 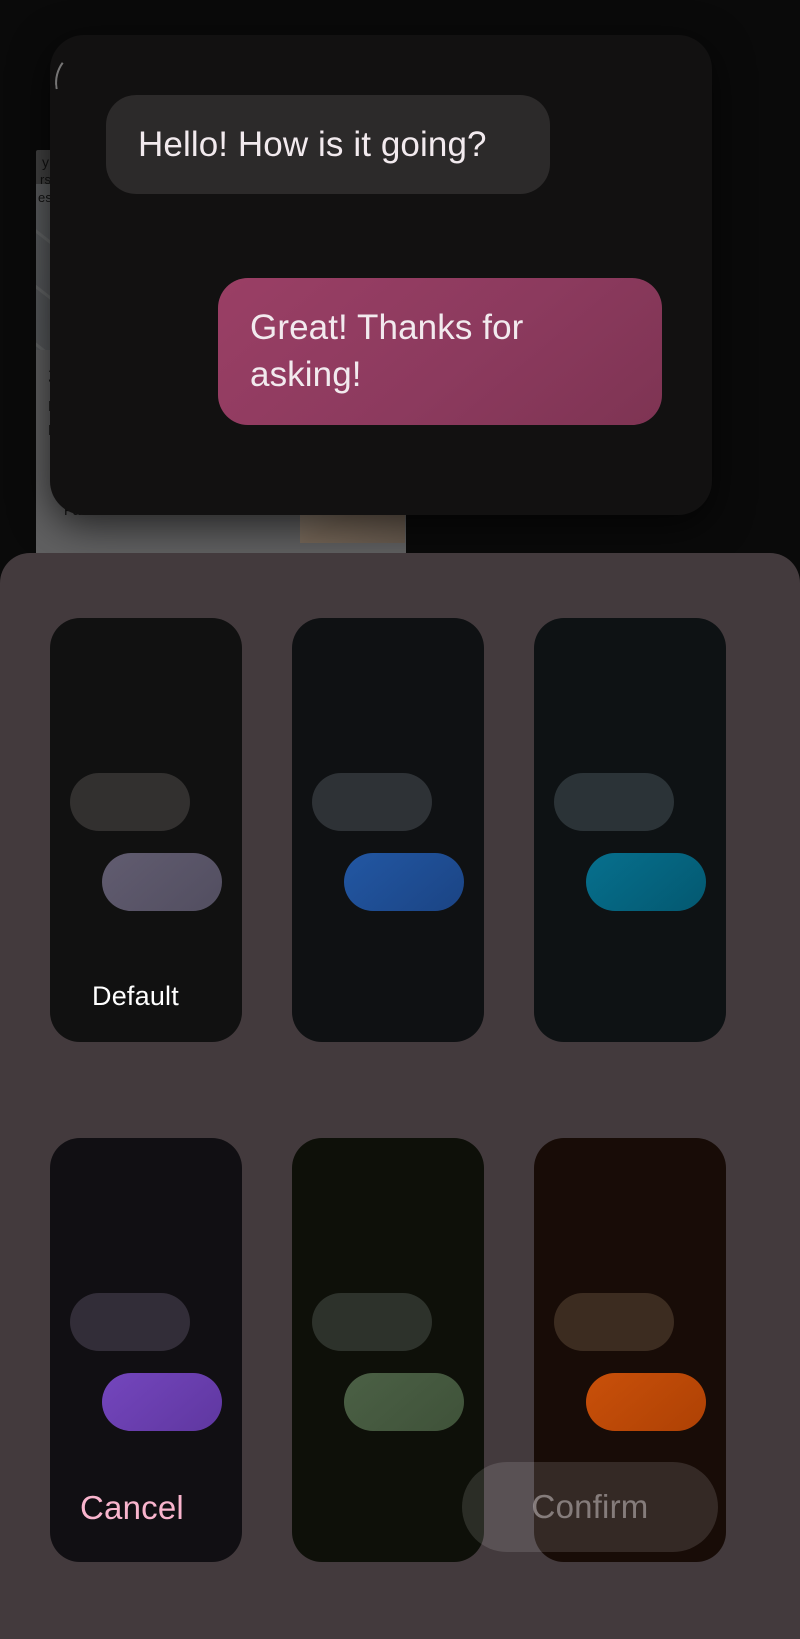 I want to click on theme-option-teal, so click(x=630, y=830).